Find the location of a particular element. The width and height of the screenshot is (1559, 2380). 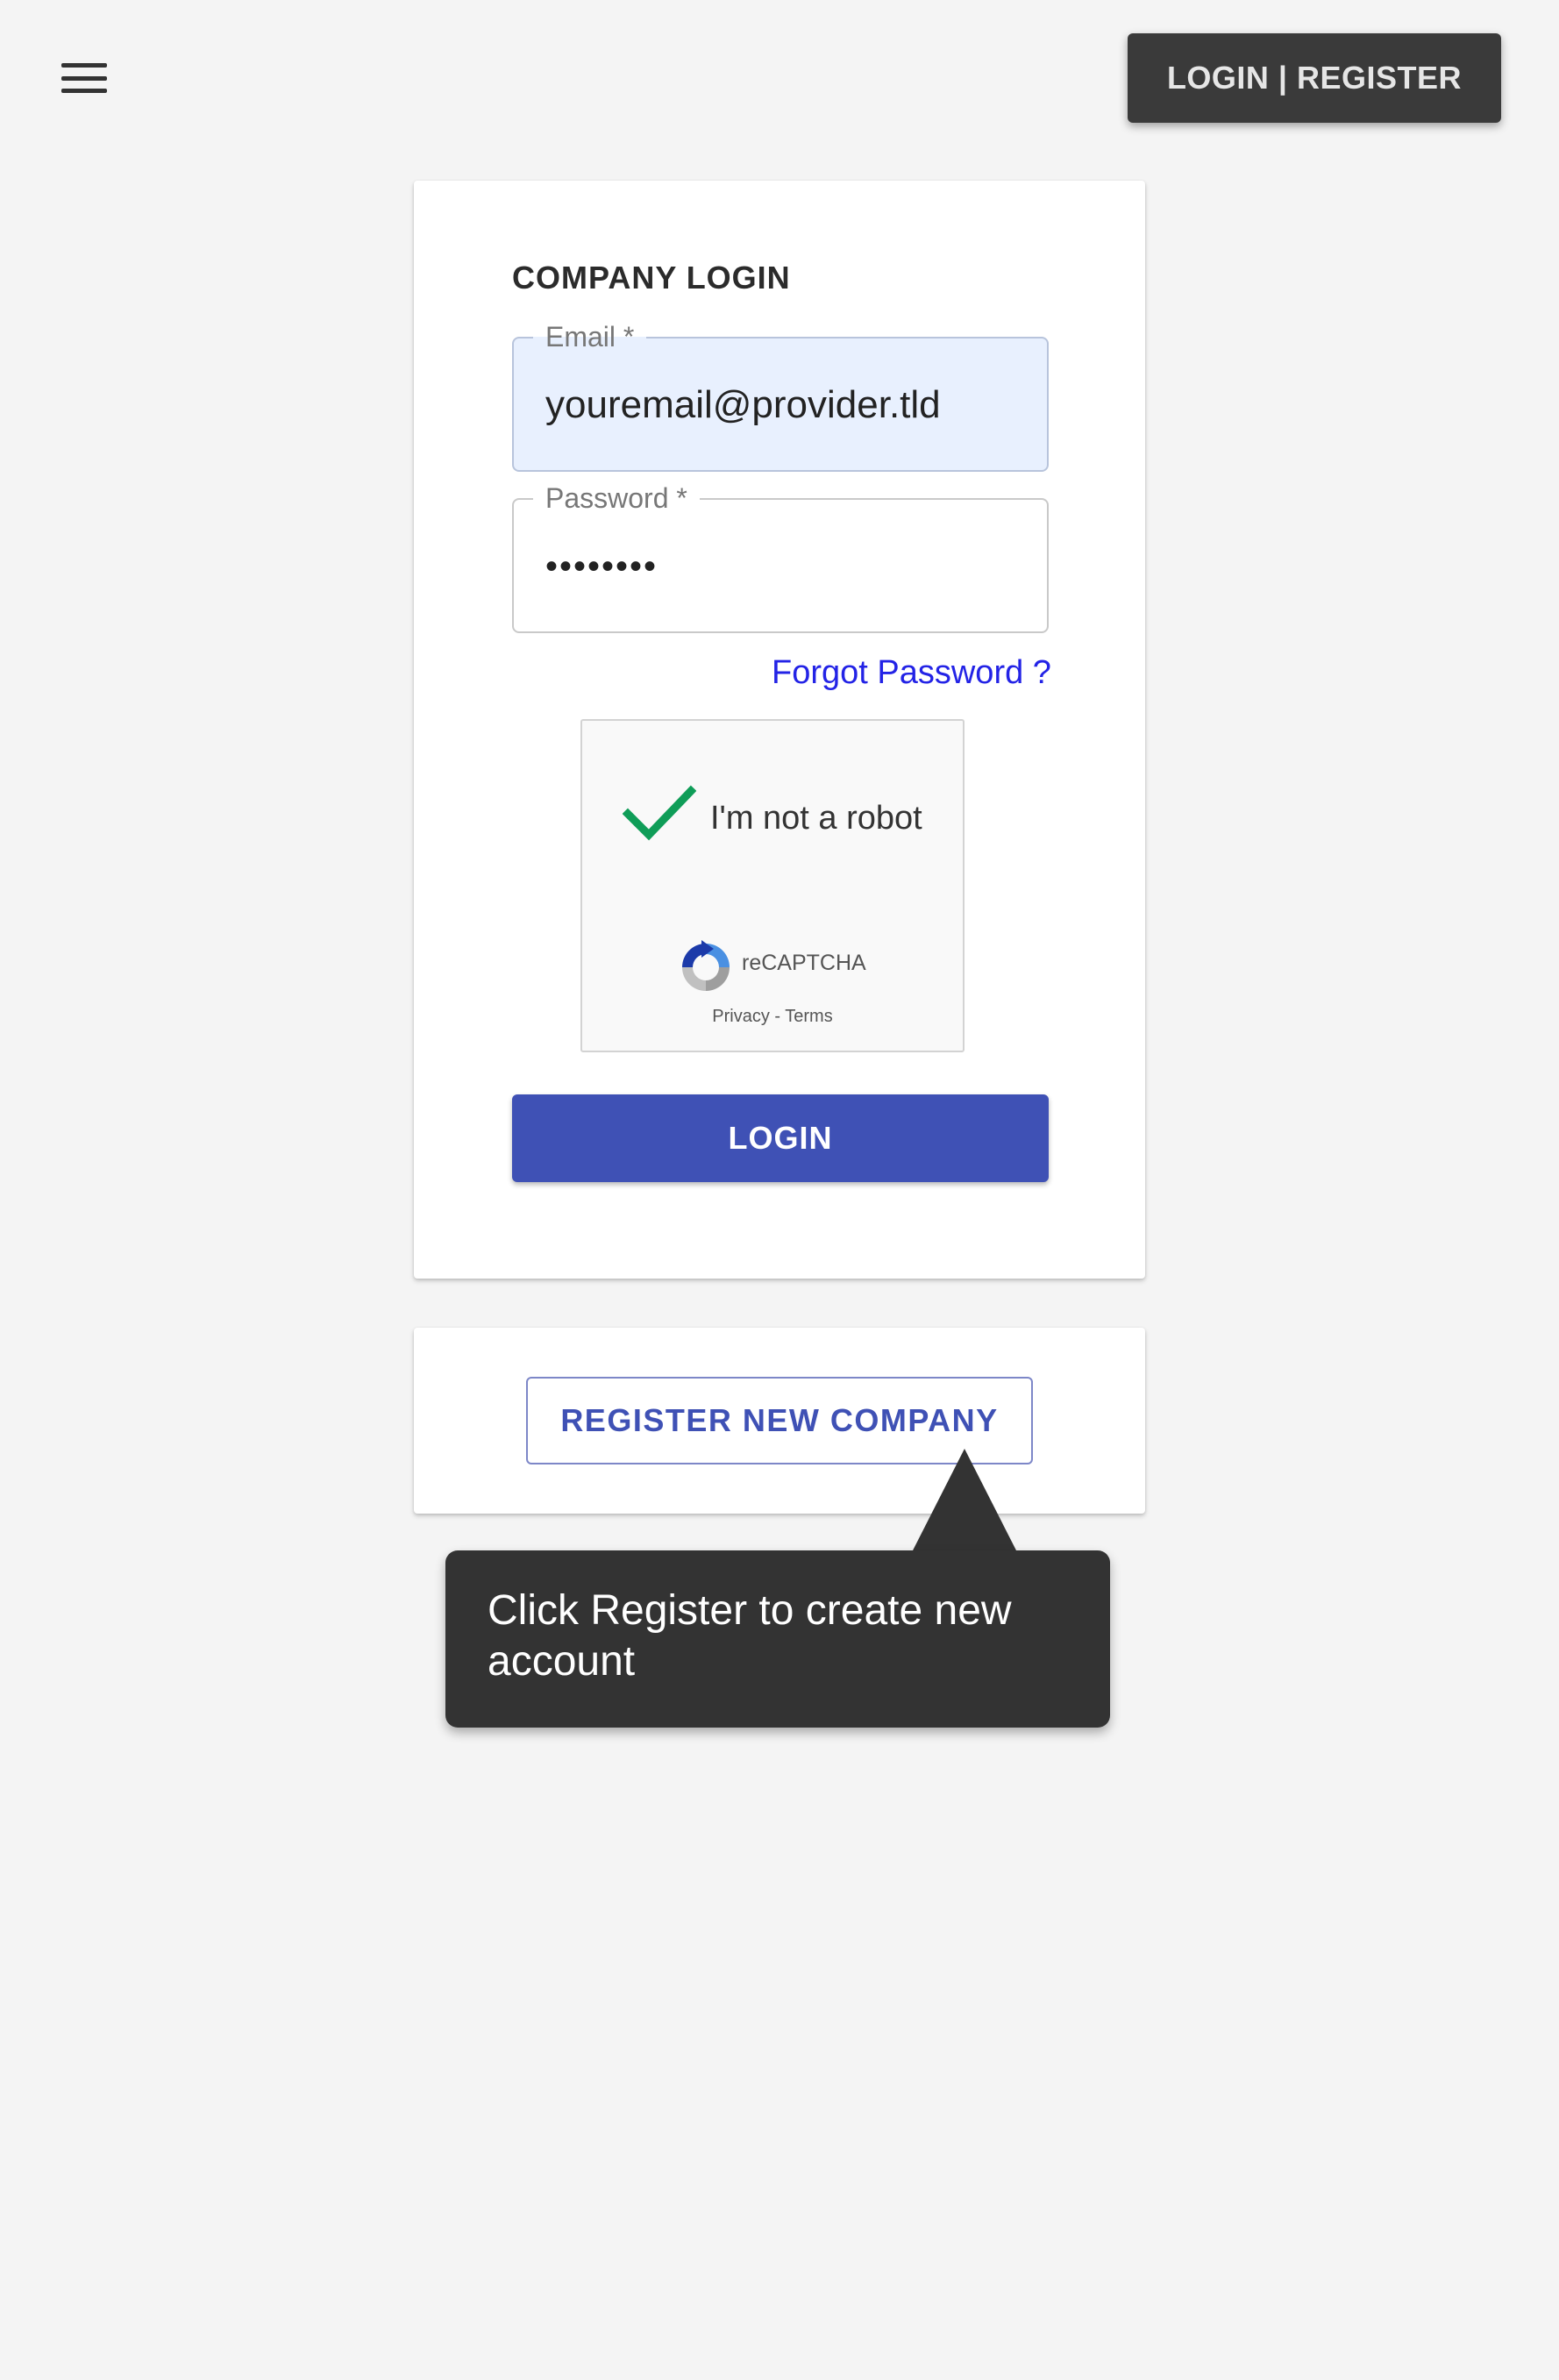

password-field: Password * is located at coordinates (781, 557).